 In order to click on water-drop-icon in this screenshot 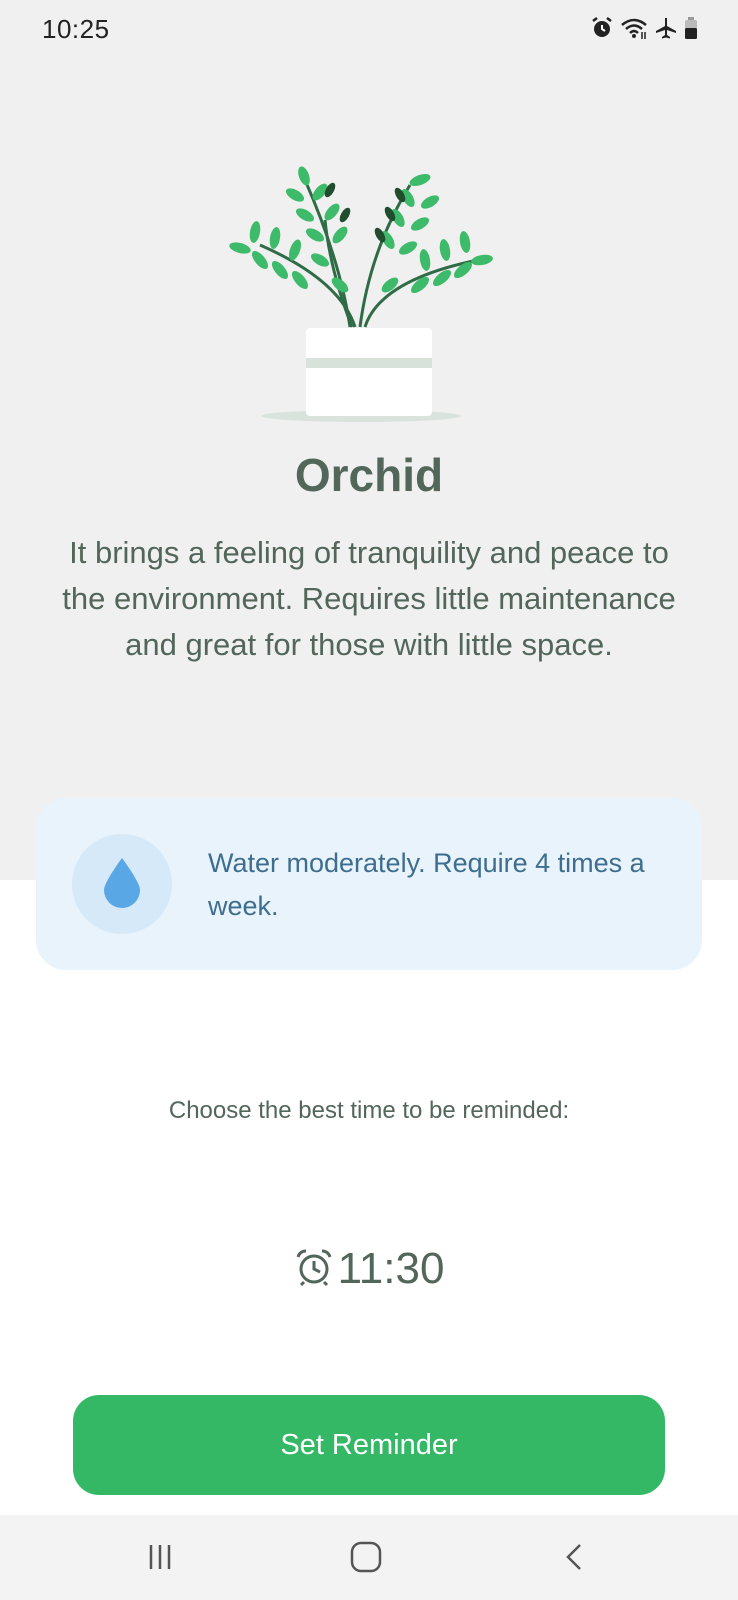, I will do `click(122, 884)`.